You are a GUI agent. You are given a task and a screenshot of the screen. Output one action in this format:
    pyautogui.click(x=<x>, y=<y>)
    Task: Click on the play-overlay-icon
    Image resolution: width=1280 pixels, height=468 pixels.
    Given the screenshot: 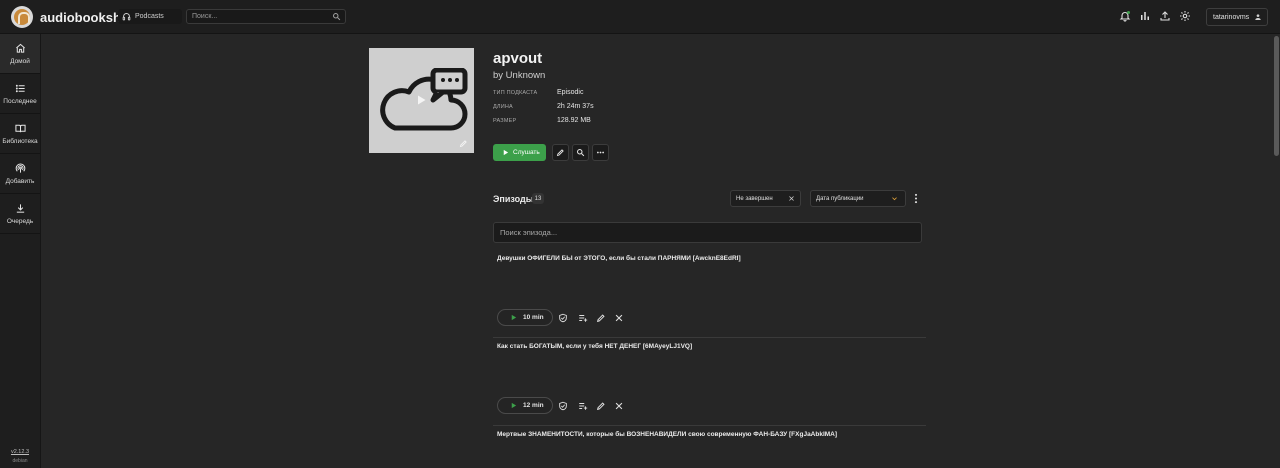 What is the action you would take?
    pyautogui.click(x=421, y=100)
    